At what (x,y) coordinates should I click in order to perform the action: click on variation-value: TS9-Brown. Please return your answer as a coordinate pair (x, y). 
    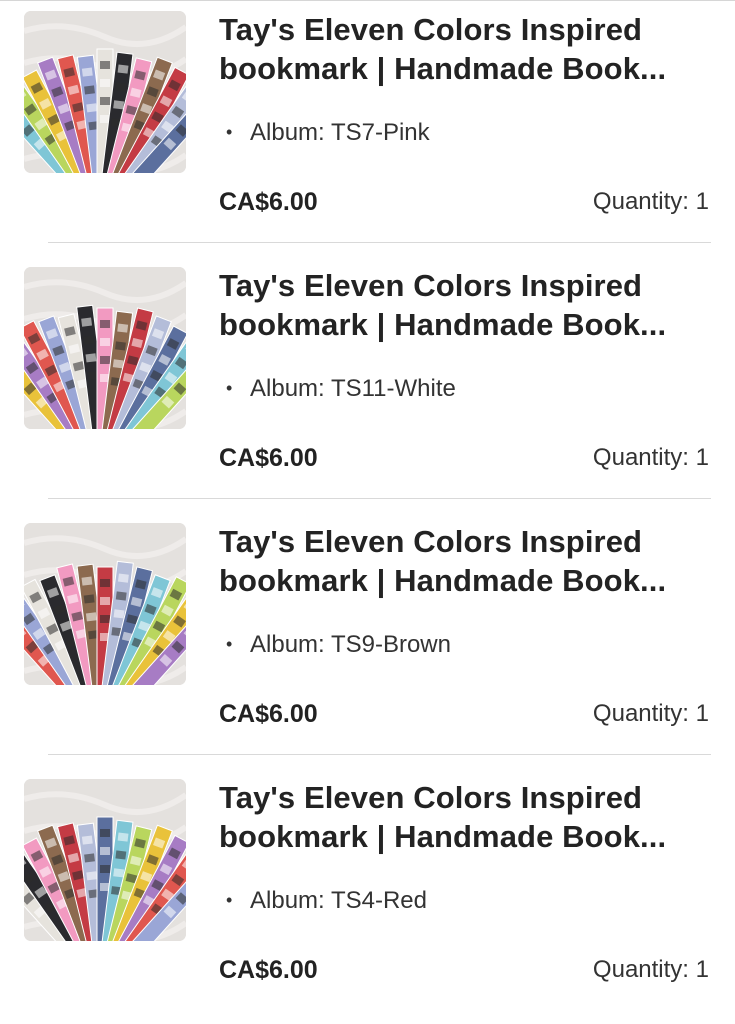
    Looking at the image, I should click on (391, 644).